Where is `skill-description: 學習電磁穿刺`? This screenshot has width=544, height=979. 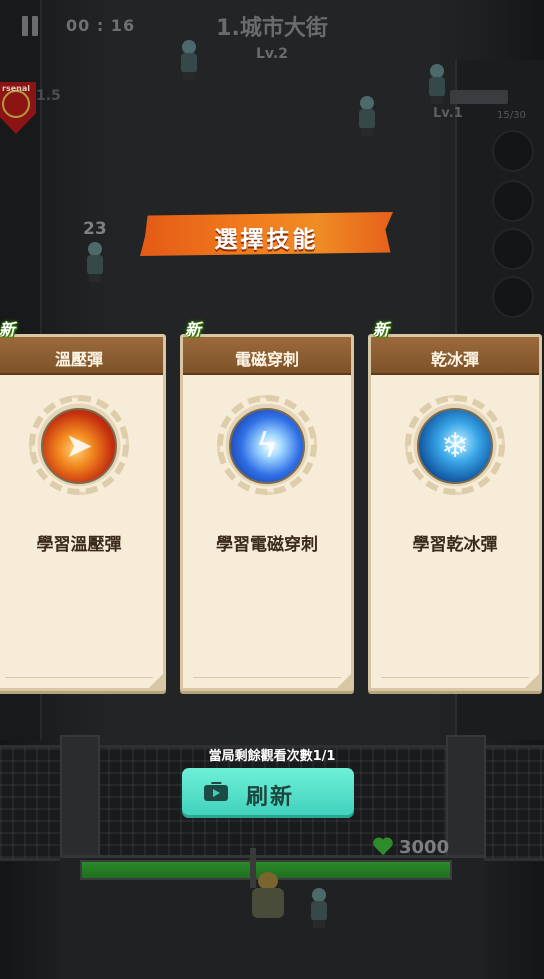 skill-description: 學習電磁穿刺 is located at coordinates (267, 545).